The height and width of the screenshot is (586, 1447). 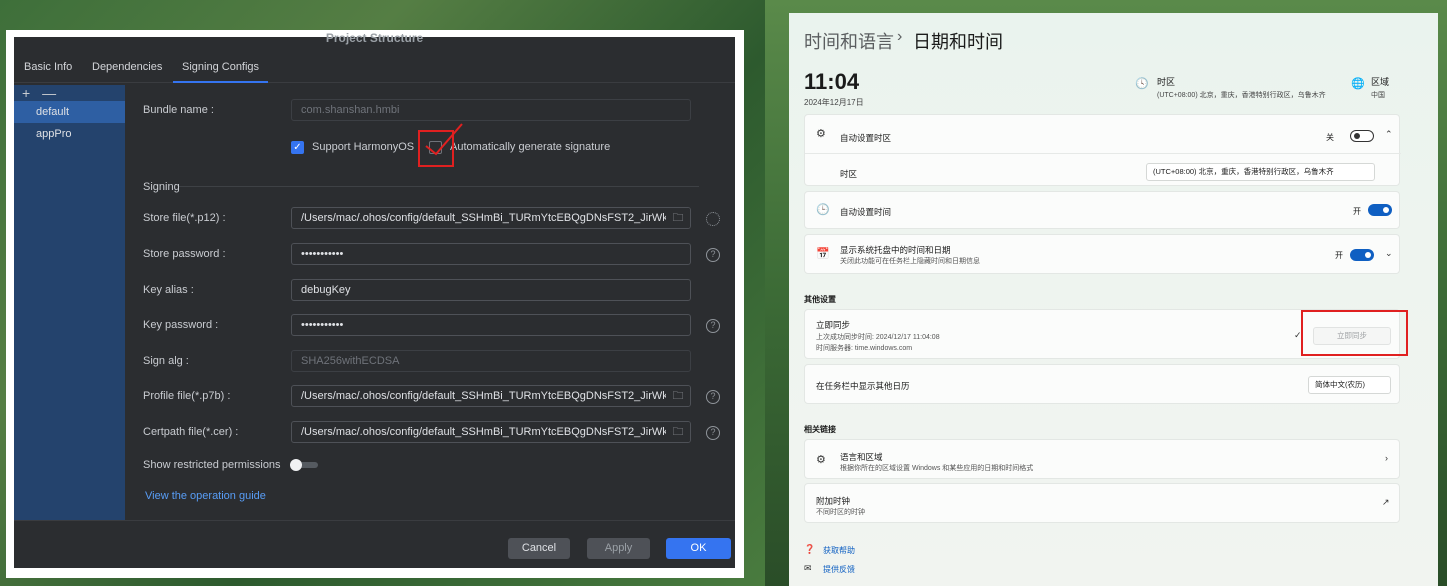 I want to click on sidebar-toolbar: + —, so click(x=39, y=93).